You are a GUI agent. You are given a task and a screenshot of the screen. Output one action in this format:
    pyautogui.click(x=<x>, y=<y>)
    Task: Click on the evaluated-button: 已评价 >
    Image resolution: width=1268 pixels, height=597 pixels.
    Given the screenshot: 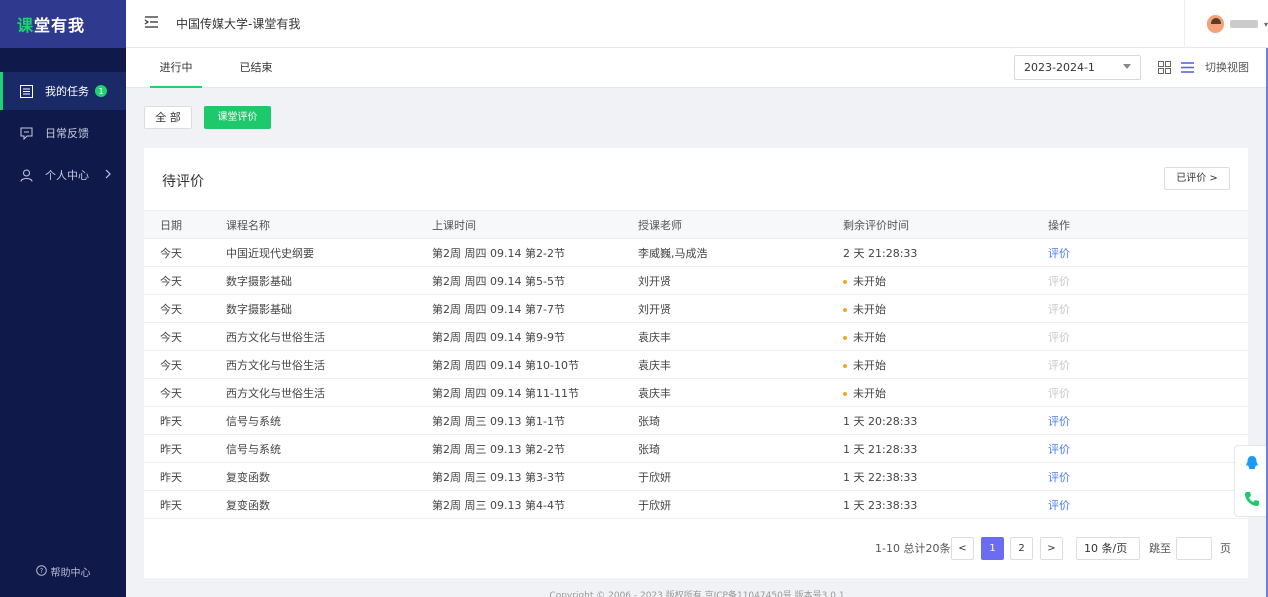 What is the action you would take?
    pyautogui.click(x=1197, y=178)
    